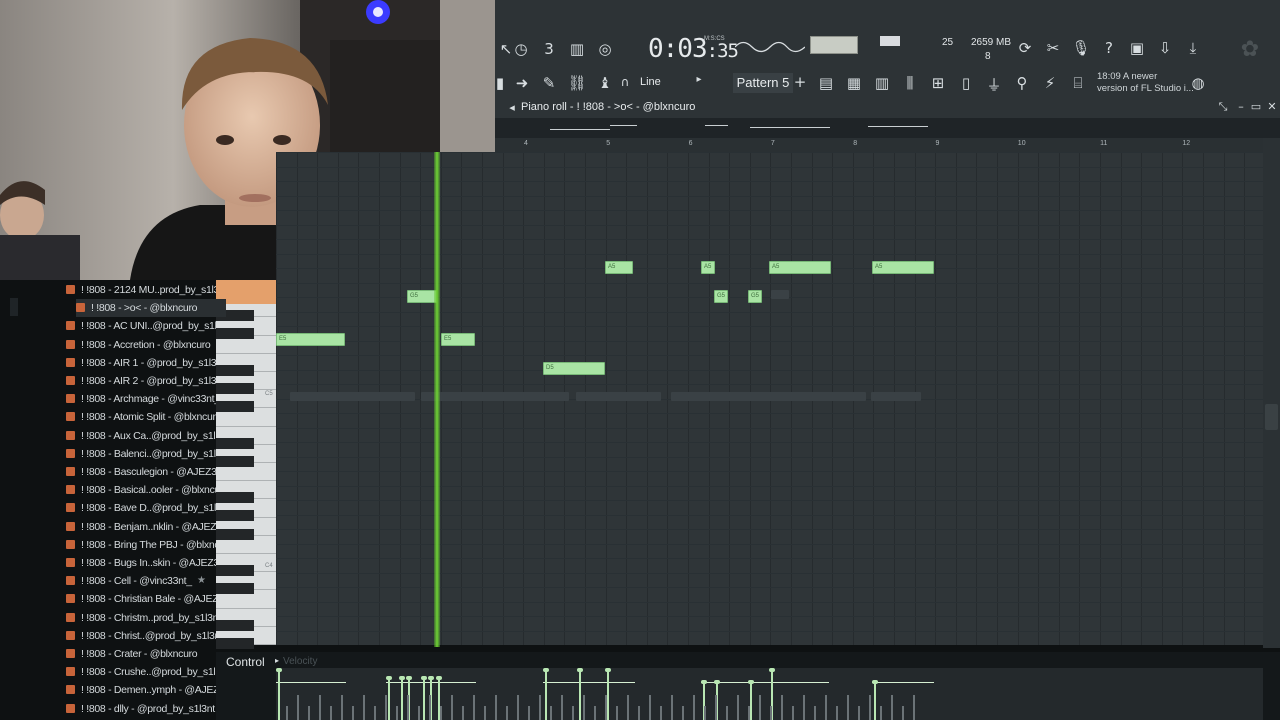 This screenshot has height=720, width=1280. What do you see at coordinates (14, 307) in the screenshot?
I see `browser-scroll-marker` at bounding box center [14, 307].